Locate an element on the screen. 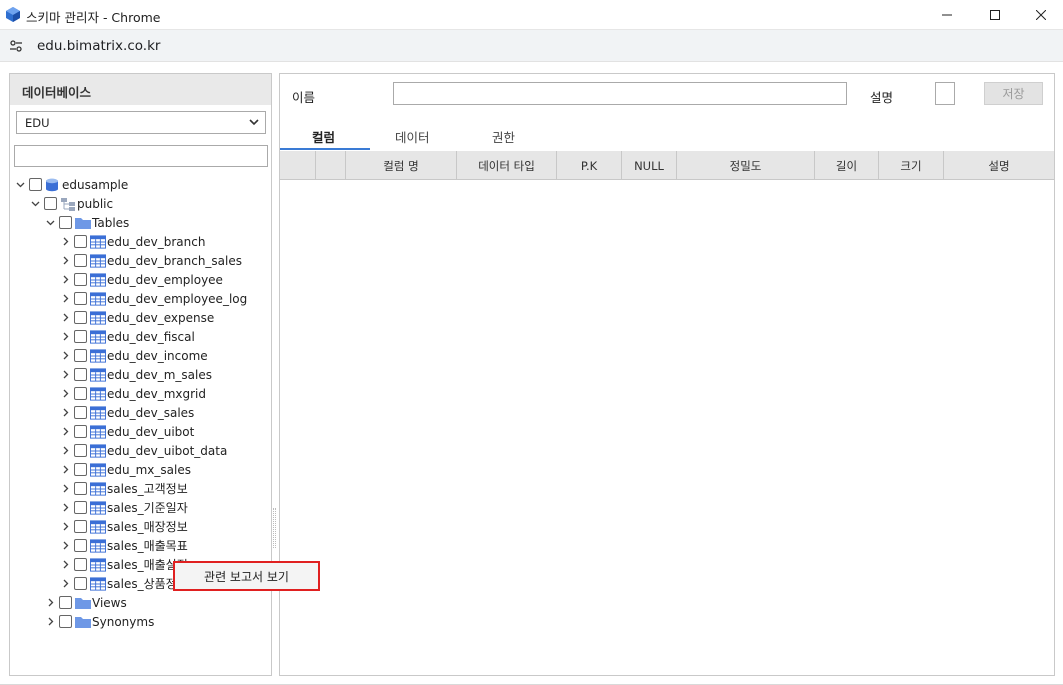 This screenshot has height=685, width=1063. grid-col-pk: P.K is located at coordinates (589, 165).